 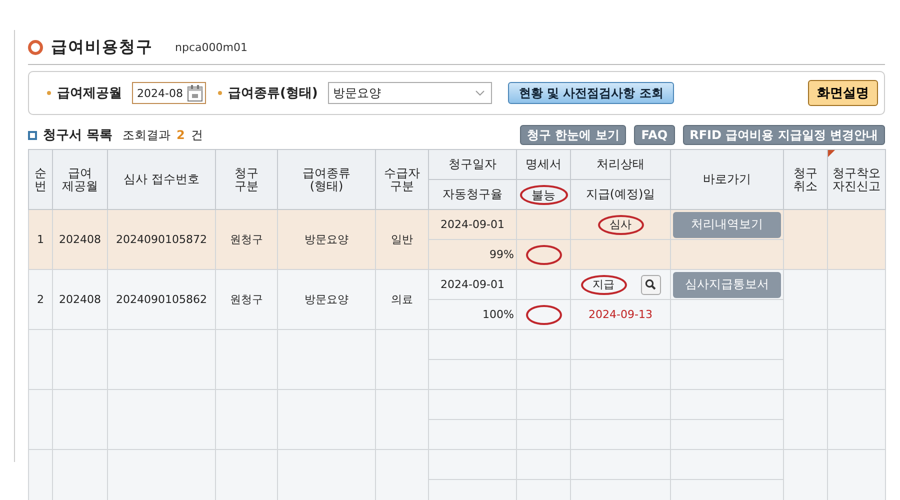 What do you see at coordinates (727, 285) in the screenshot?
I see `link-button: 심사지급통보서` at bounding box center [727, 285].